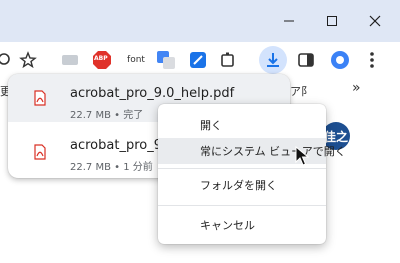 The width and height of the screenshot is (400, 263). What do you see at coordinates (242, 125) in the screenshot?
I see `menu-item-open: 開く` at bounding box center [242, 125].